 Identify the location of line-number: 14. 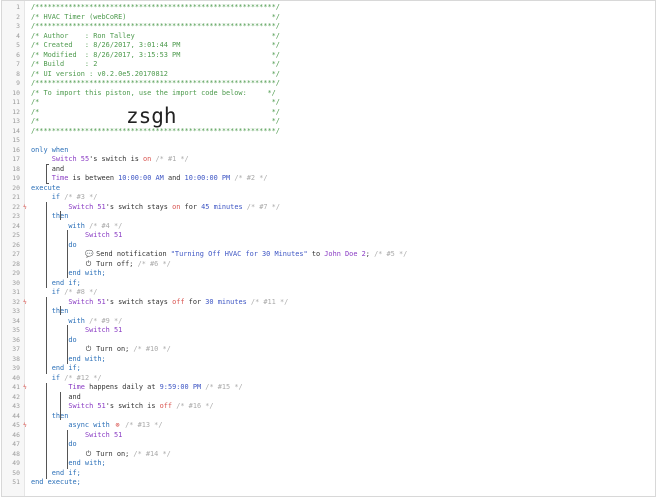
(16, 130).